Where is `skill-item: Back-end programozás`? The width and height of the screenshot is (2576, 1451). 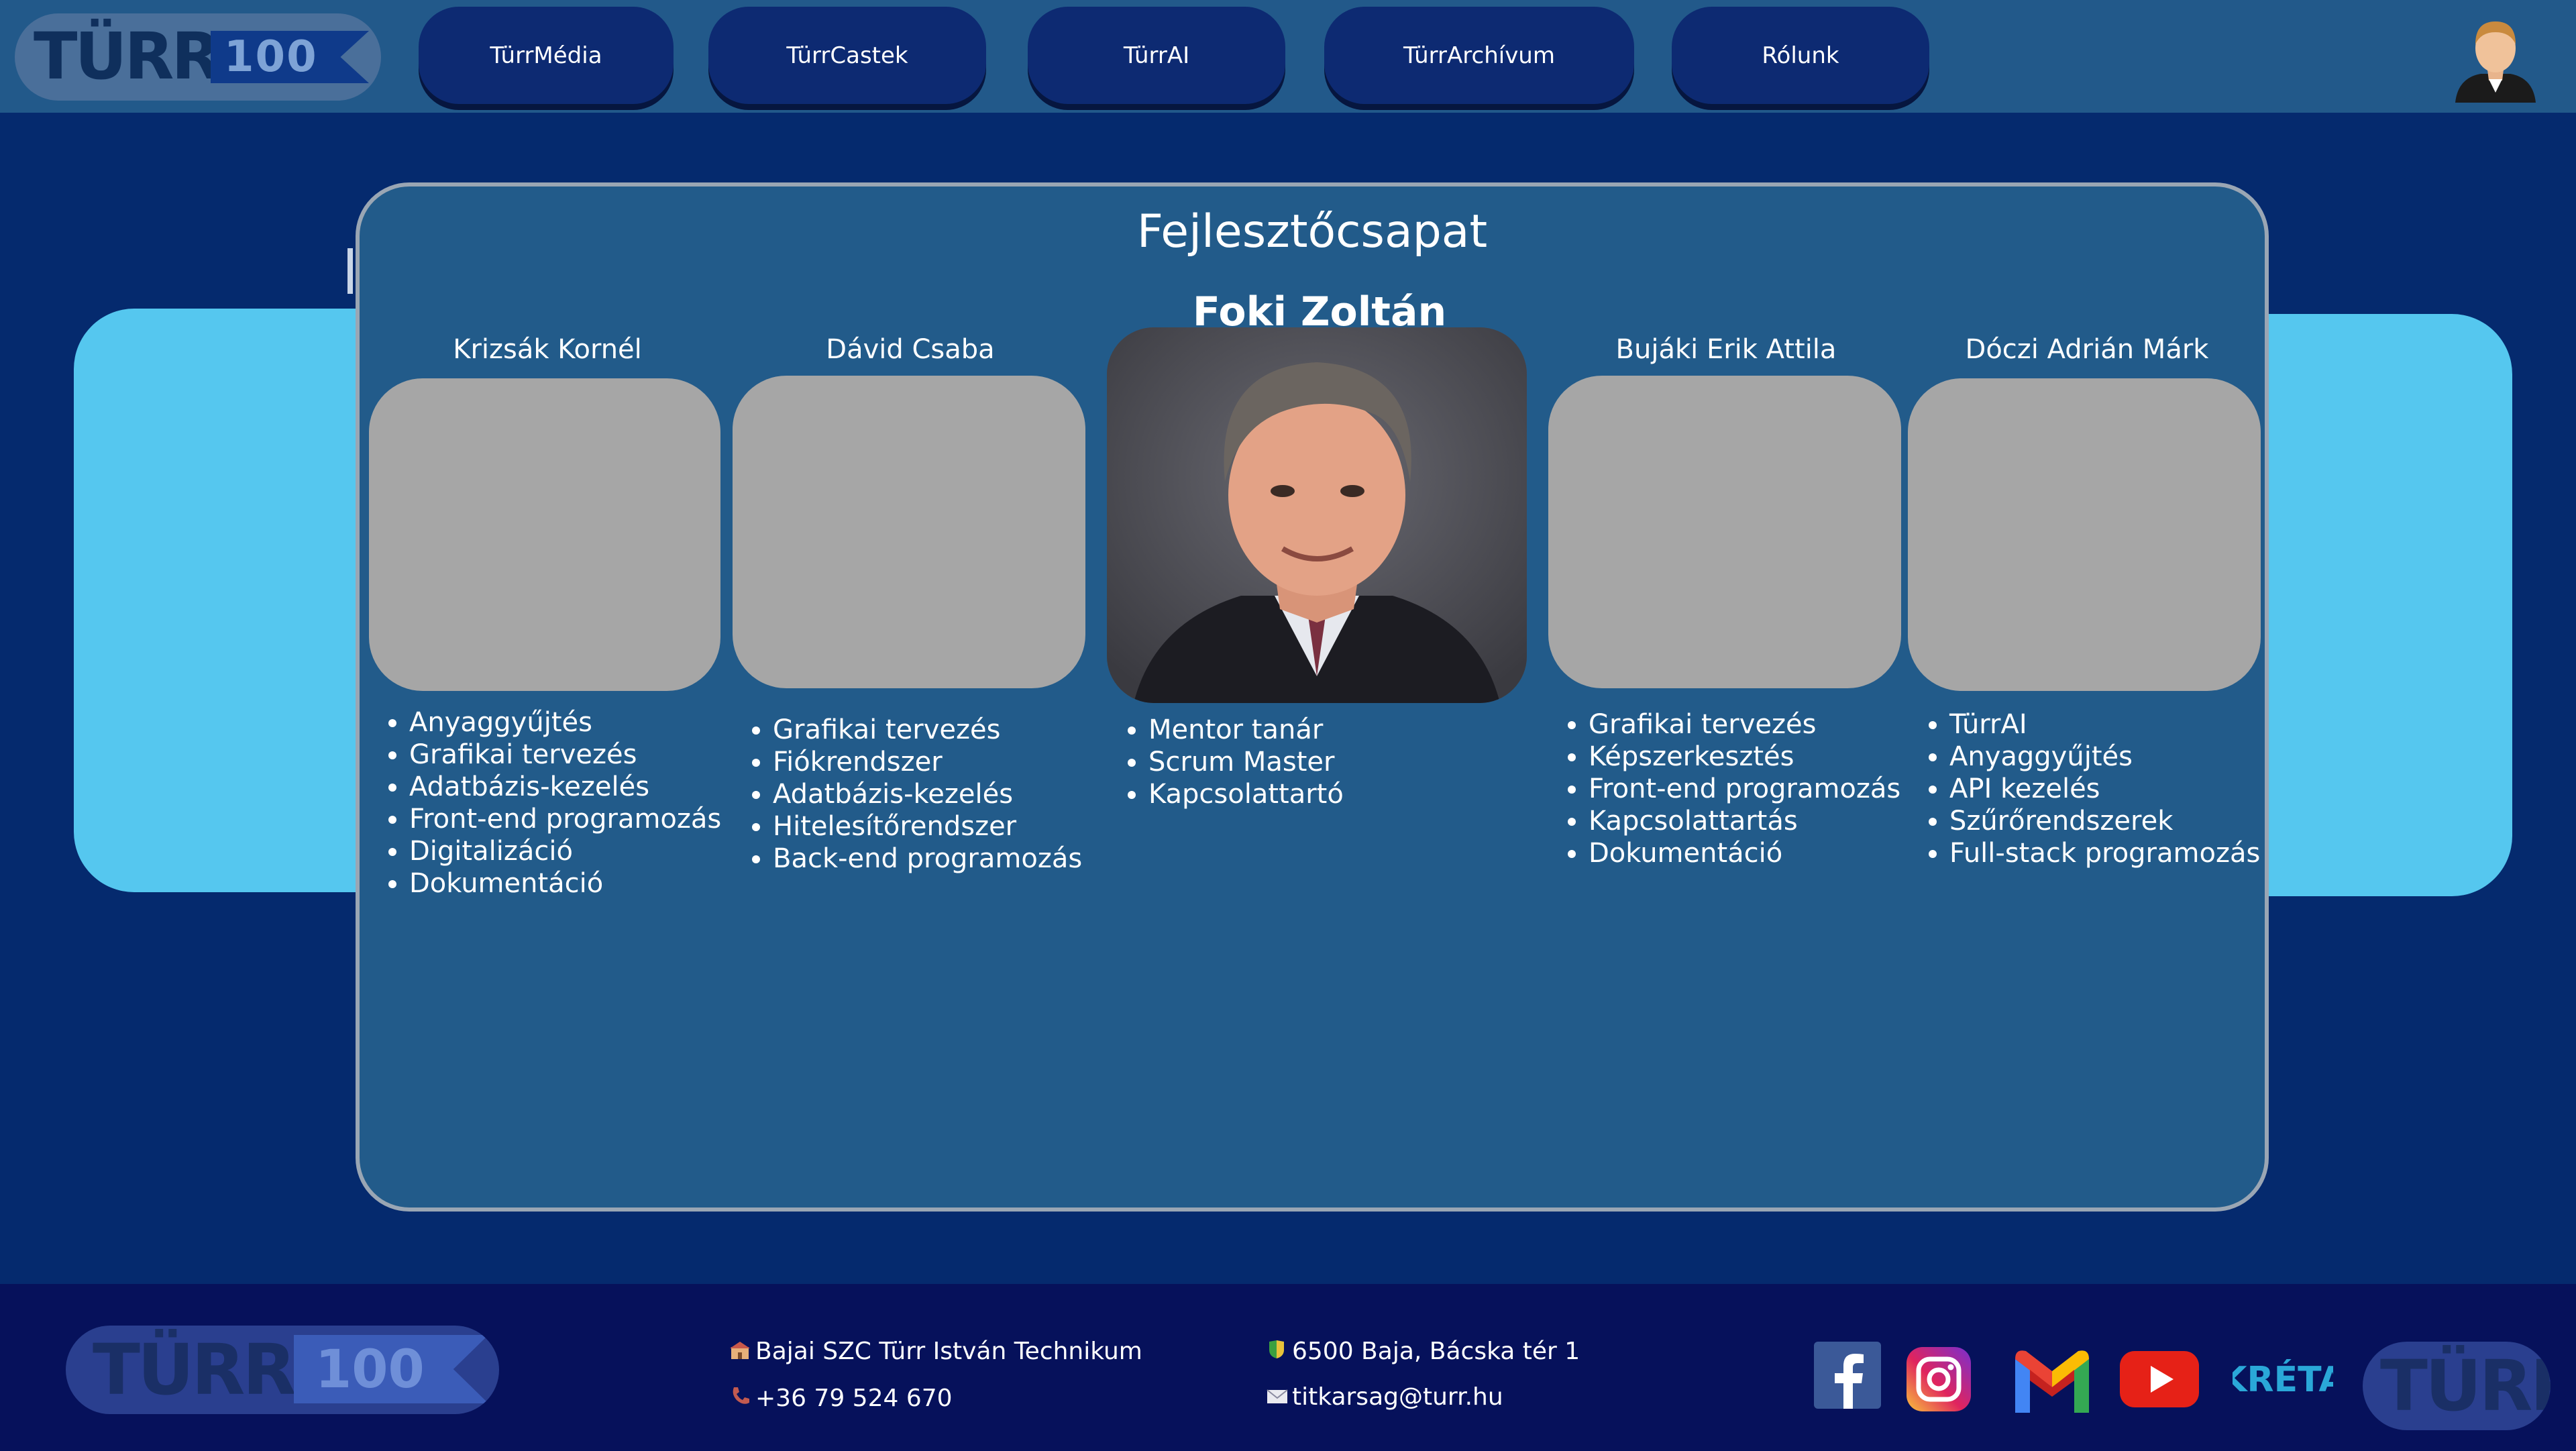 skill-item: Back-end programozás is located at coordinates (927, 859).